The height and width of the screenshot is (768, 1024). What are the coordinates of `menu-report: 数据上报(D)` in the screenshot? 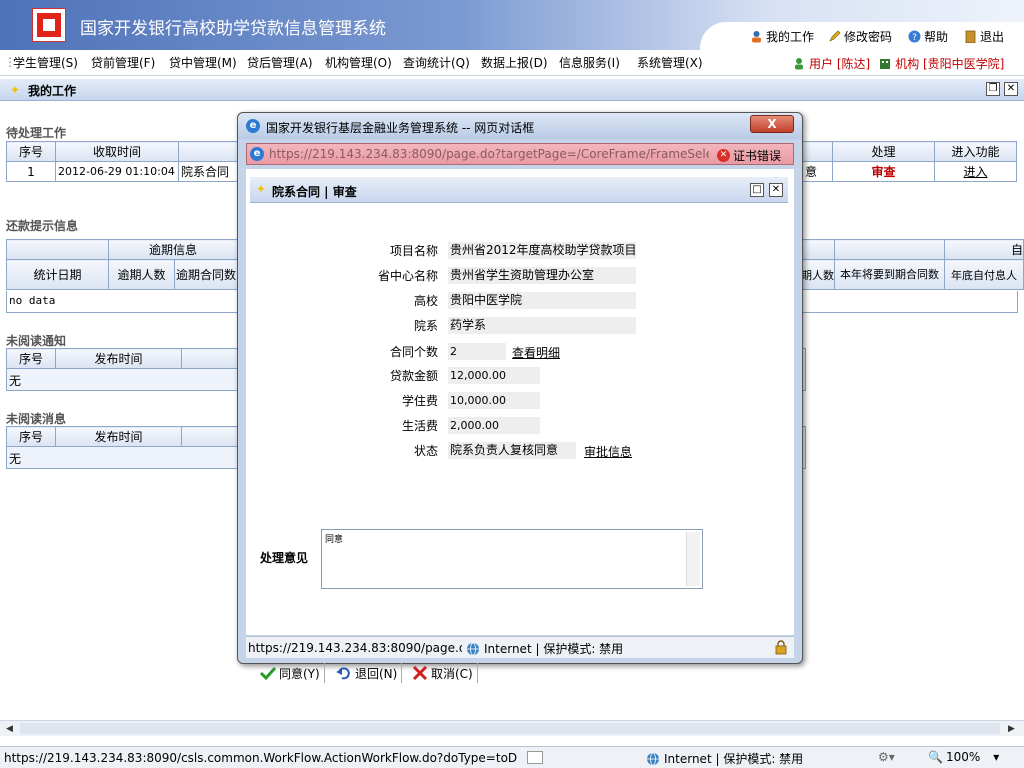 It's located at (514, 62).